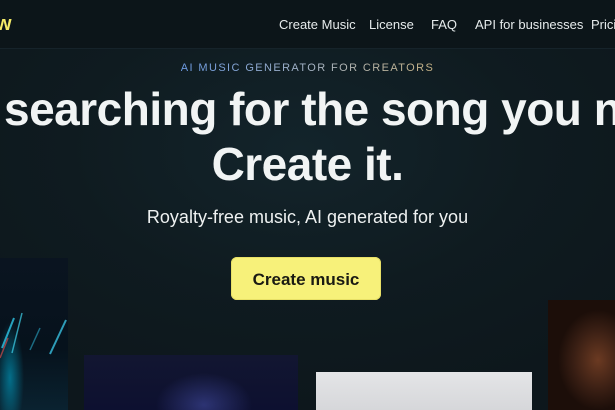 The width and height of the screenshot is (615, 410). Describe the element at coordinates (424, 391) in the screenshot. I see `thumbnail-image-center-right` at that location.